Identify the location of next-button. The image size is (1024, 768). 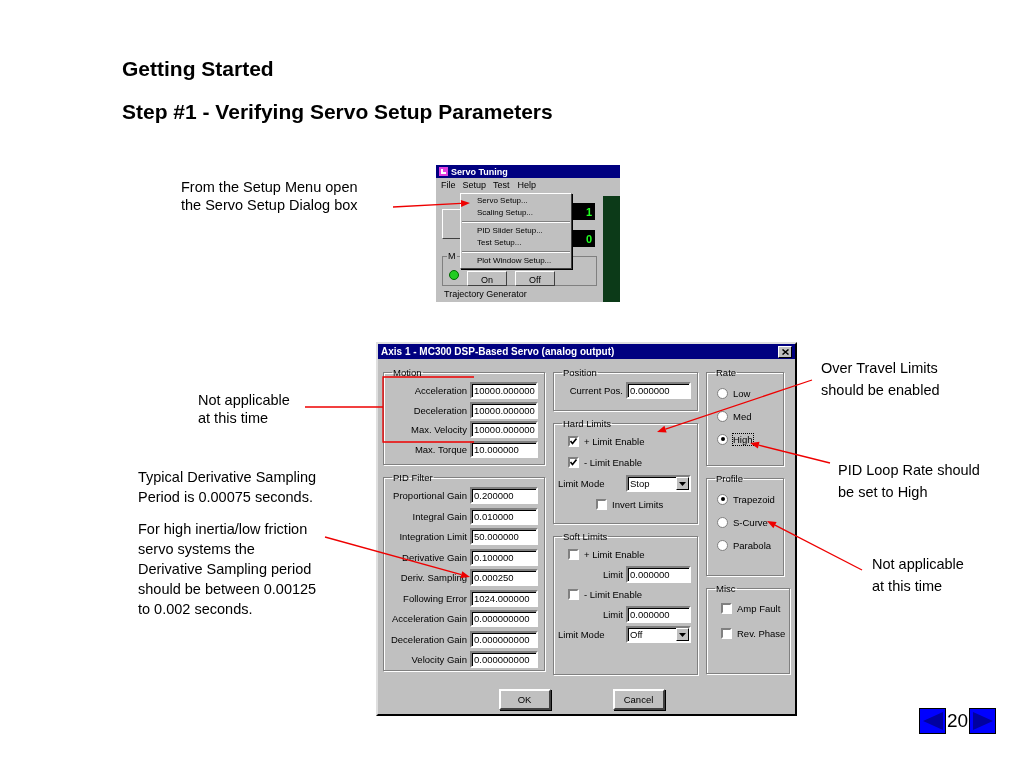
(983, 721).